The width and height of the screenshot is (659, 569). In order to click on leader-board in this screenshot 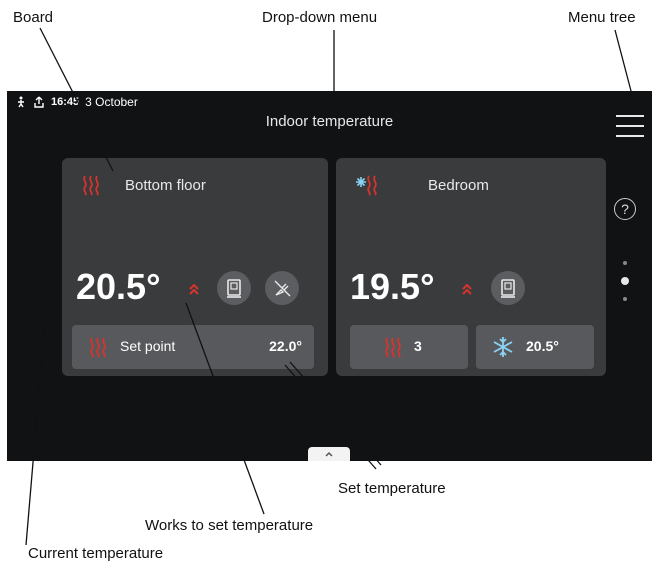, I will do `click(76, 99)`.